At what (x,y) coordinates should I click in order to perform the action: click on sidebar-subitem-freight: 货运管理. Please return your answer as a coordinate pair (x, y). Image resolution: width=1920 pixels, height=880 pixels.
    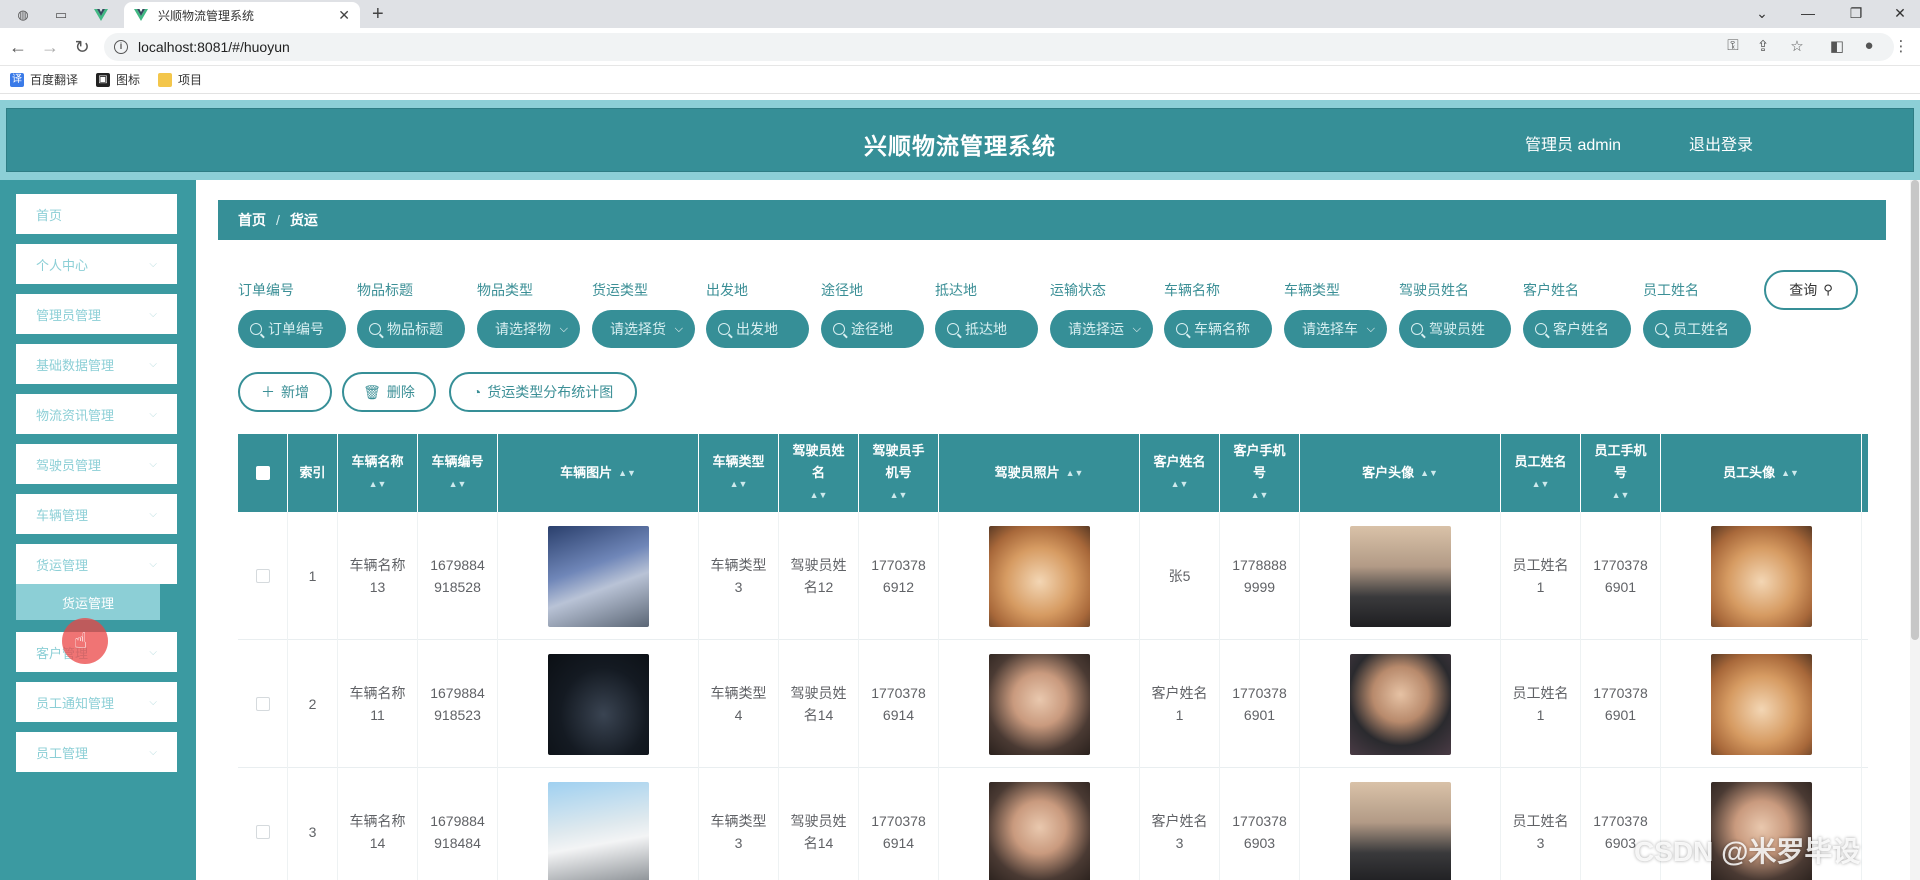
    Looking at the image, I should click on (88, 602).